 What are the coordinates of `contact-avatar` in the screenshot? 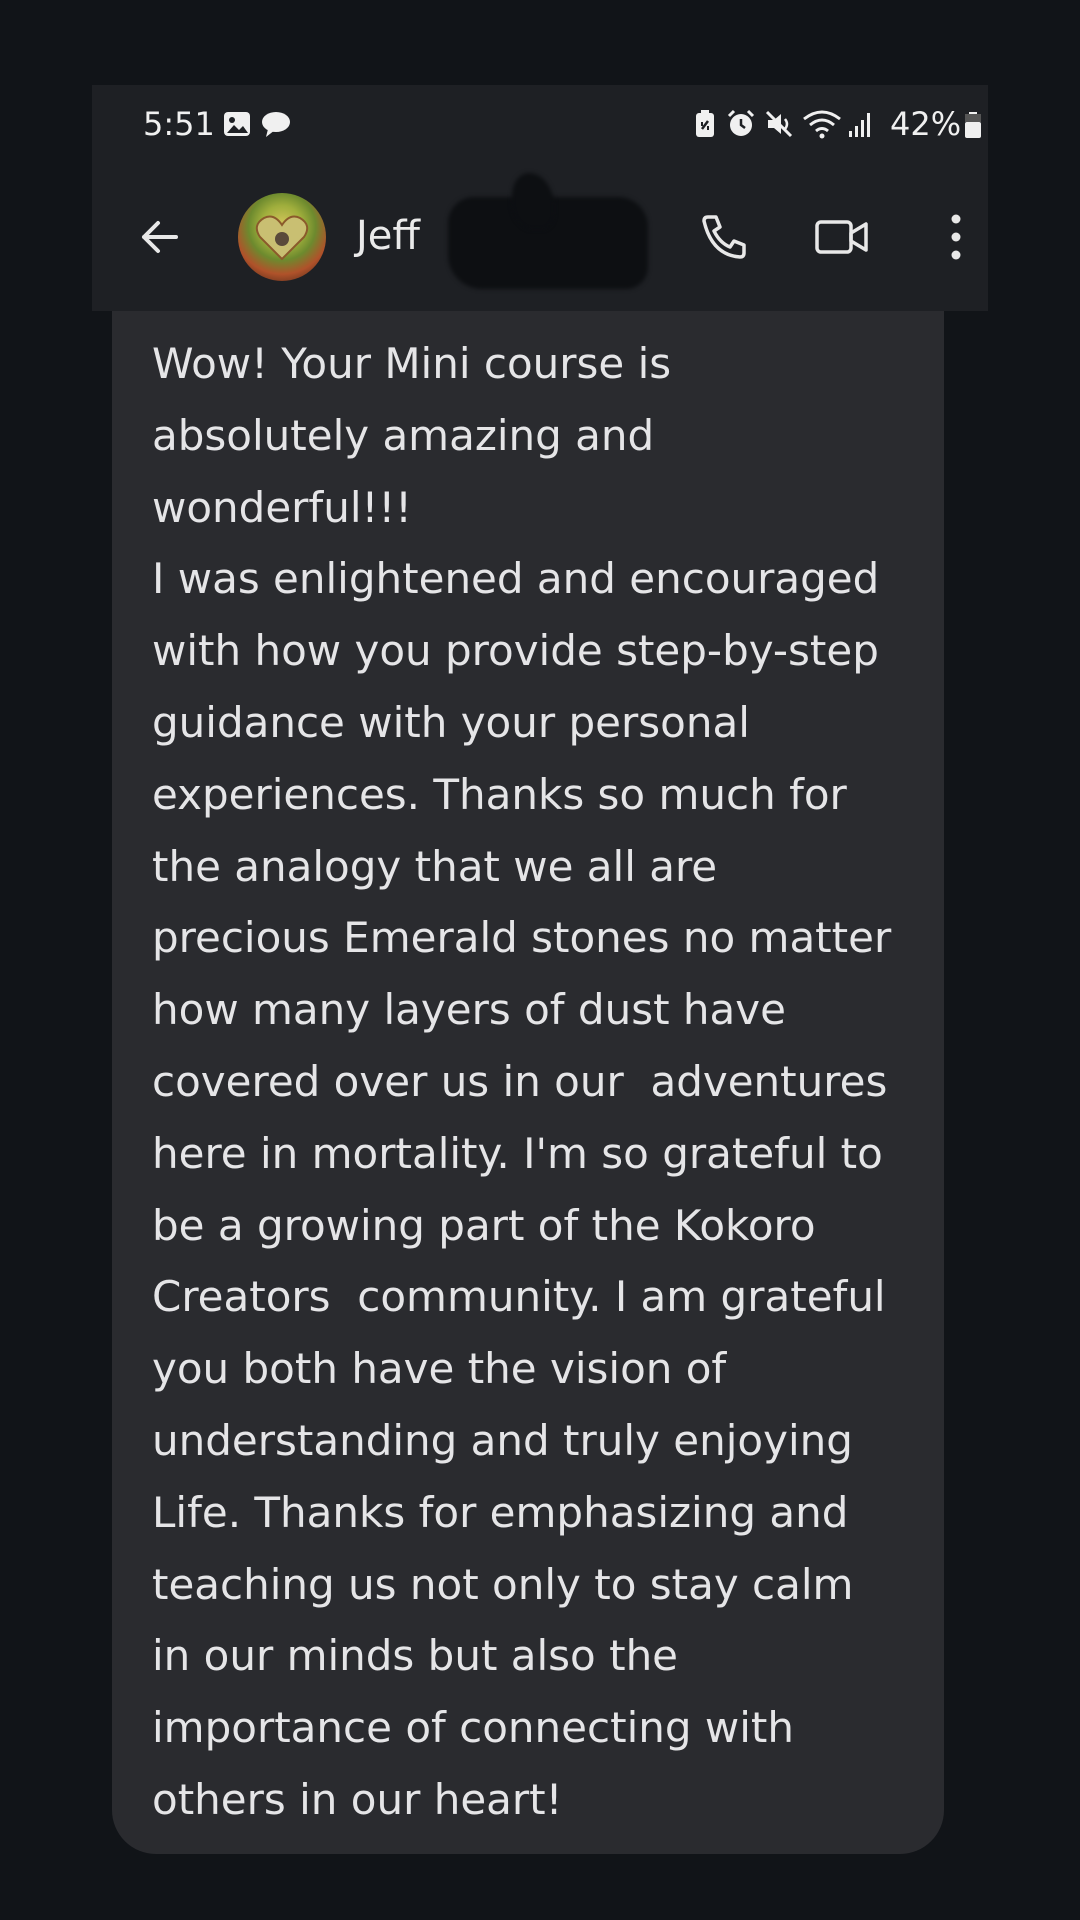 It's located at (282, 237).